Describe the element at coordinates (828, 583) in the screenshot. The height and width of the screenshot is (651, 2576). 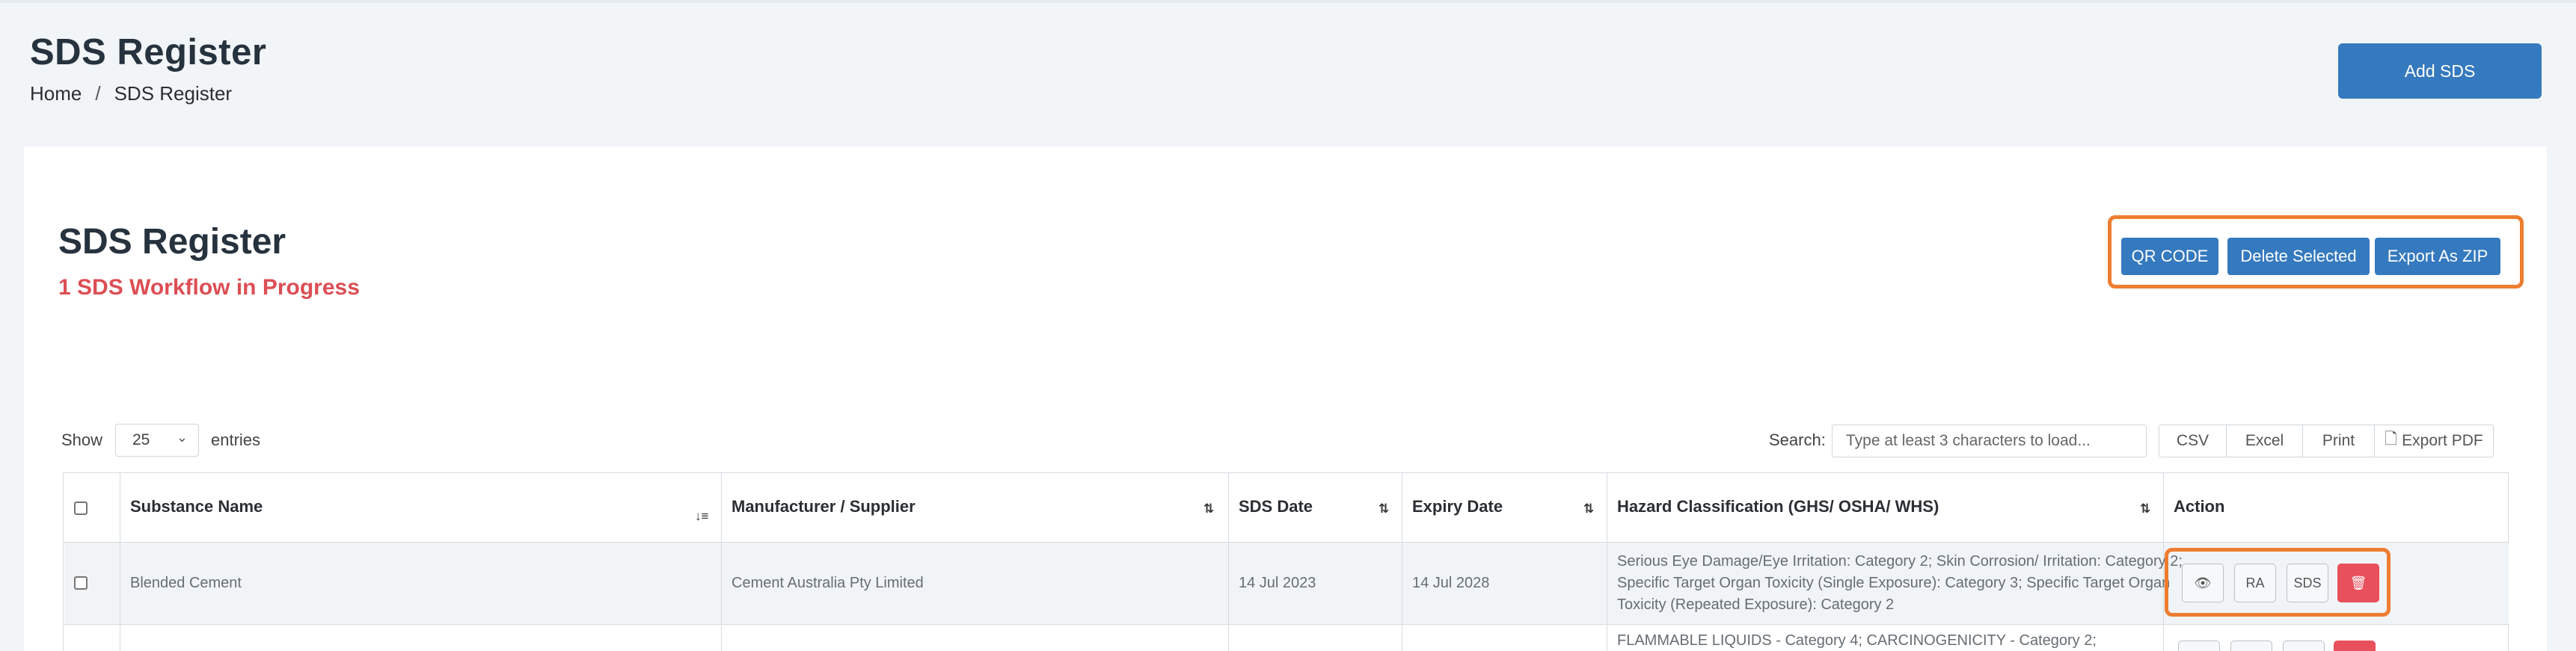
I see `manufacturer-cell: Cement Australia Pty Limited` at that location.